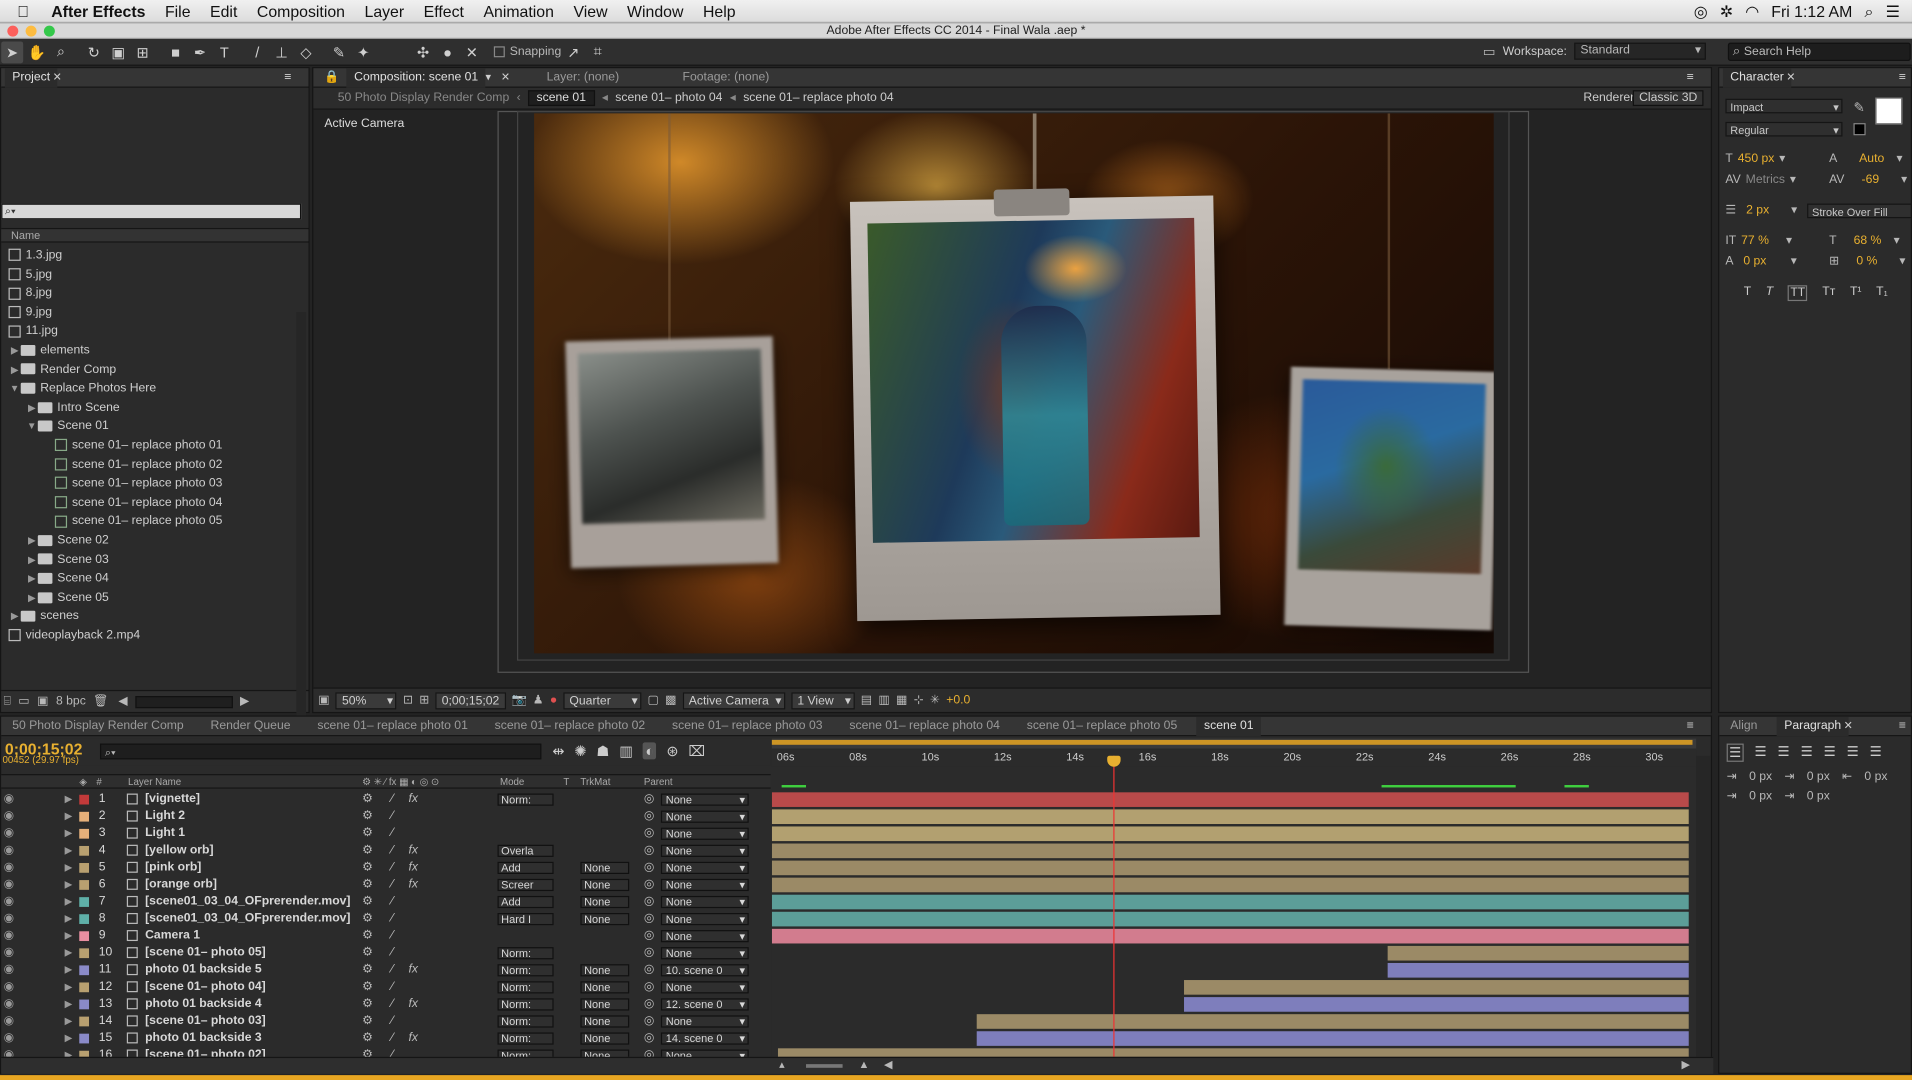  Describe the element at coordinates (472, 52) in the screenshot. I see `view-axis-icon: ✕` at that location.